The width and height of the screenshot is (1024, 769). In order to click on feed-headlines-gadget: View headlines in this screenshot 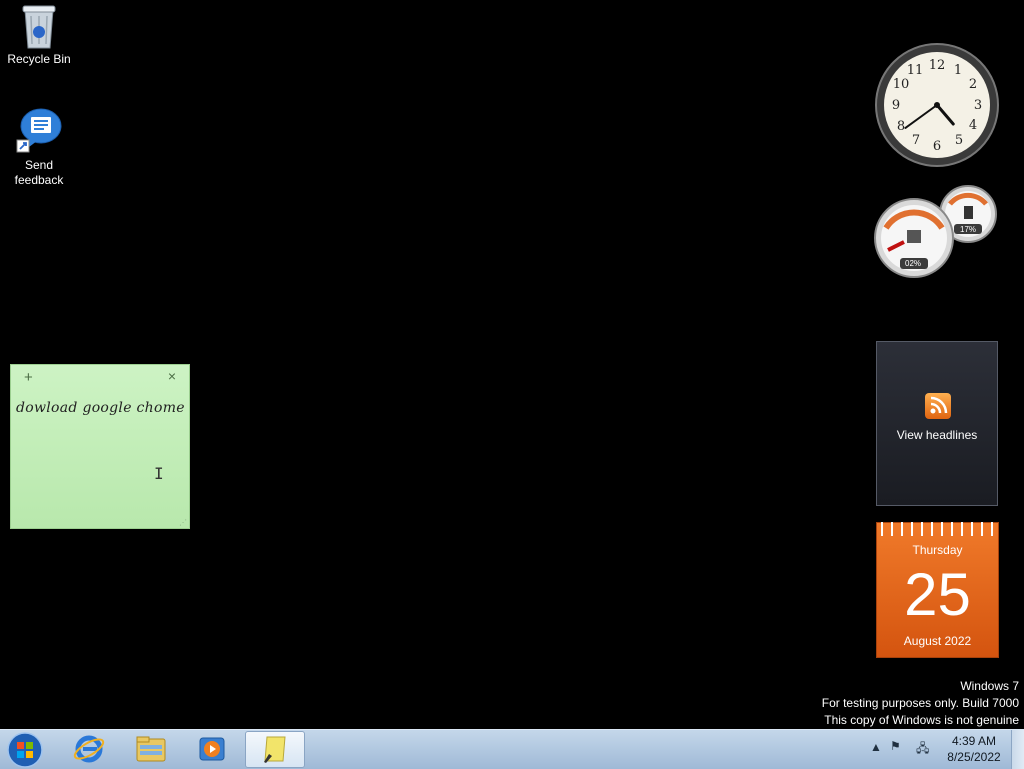, I will do `click(937, 423)`.